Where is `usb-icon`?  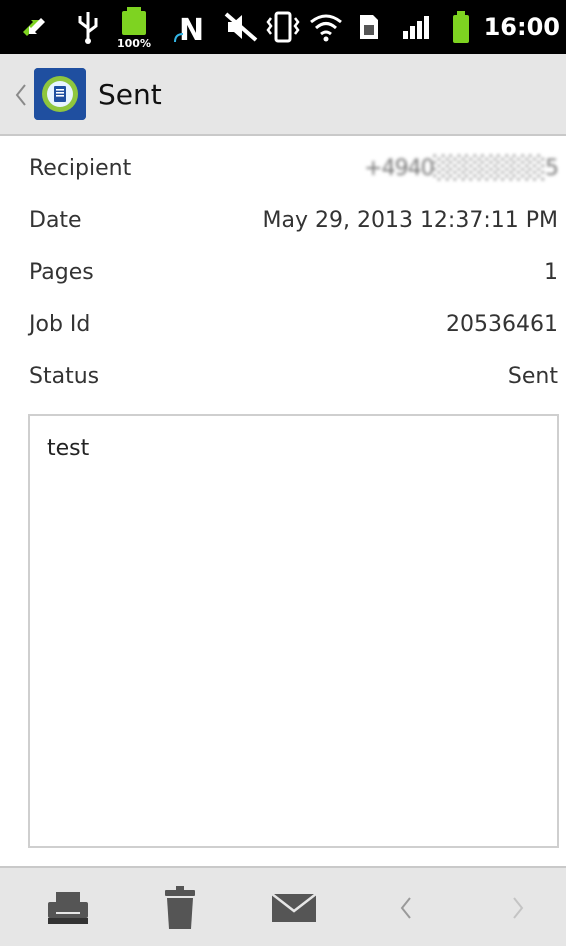
usb-icon is located at coordinates (88, 27).